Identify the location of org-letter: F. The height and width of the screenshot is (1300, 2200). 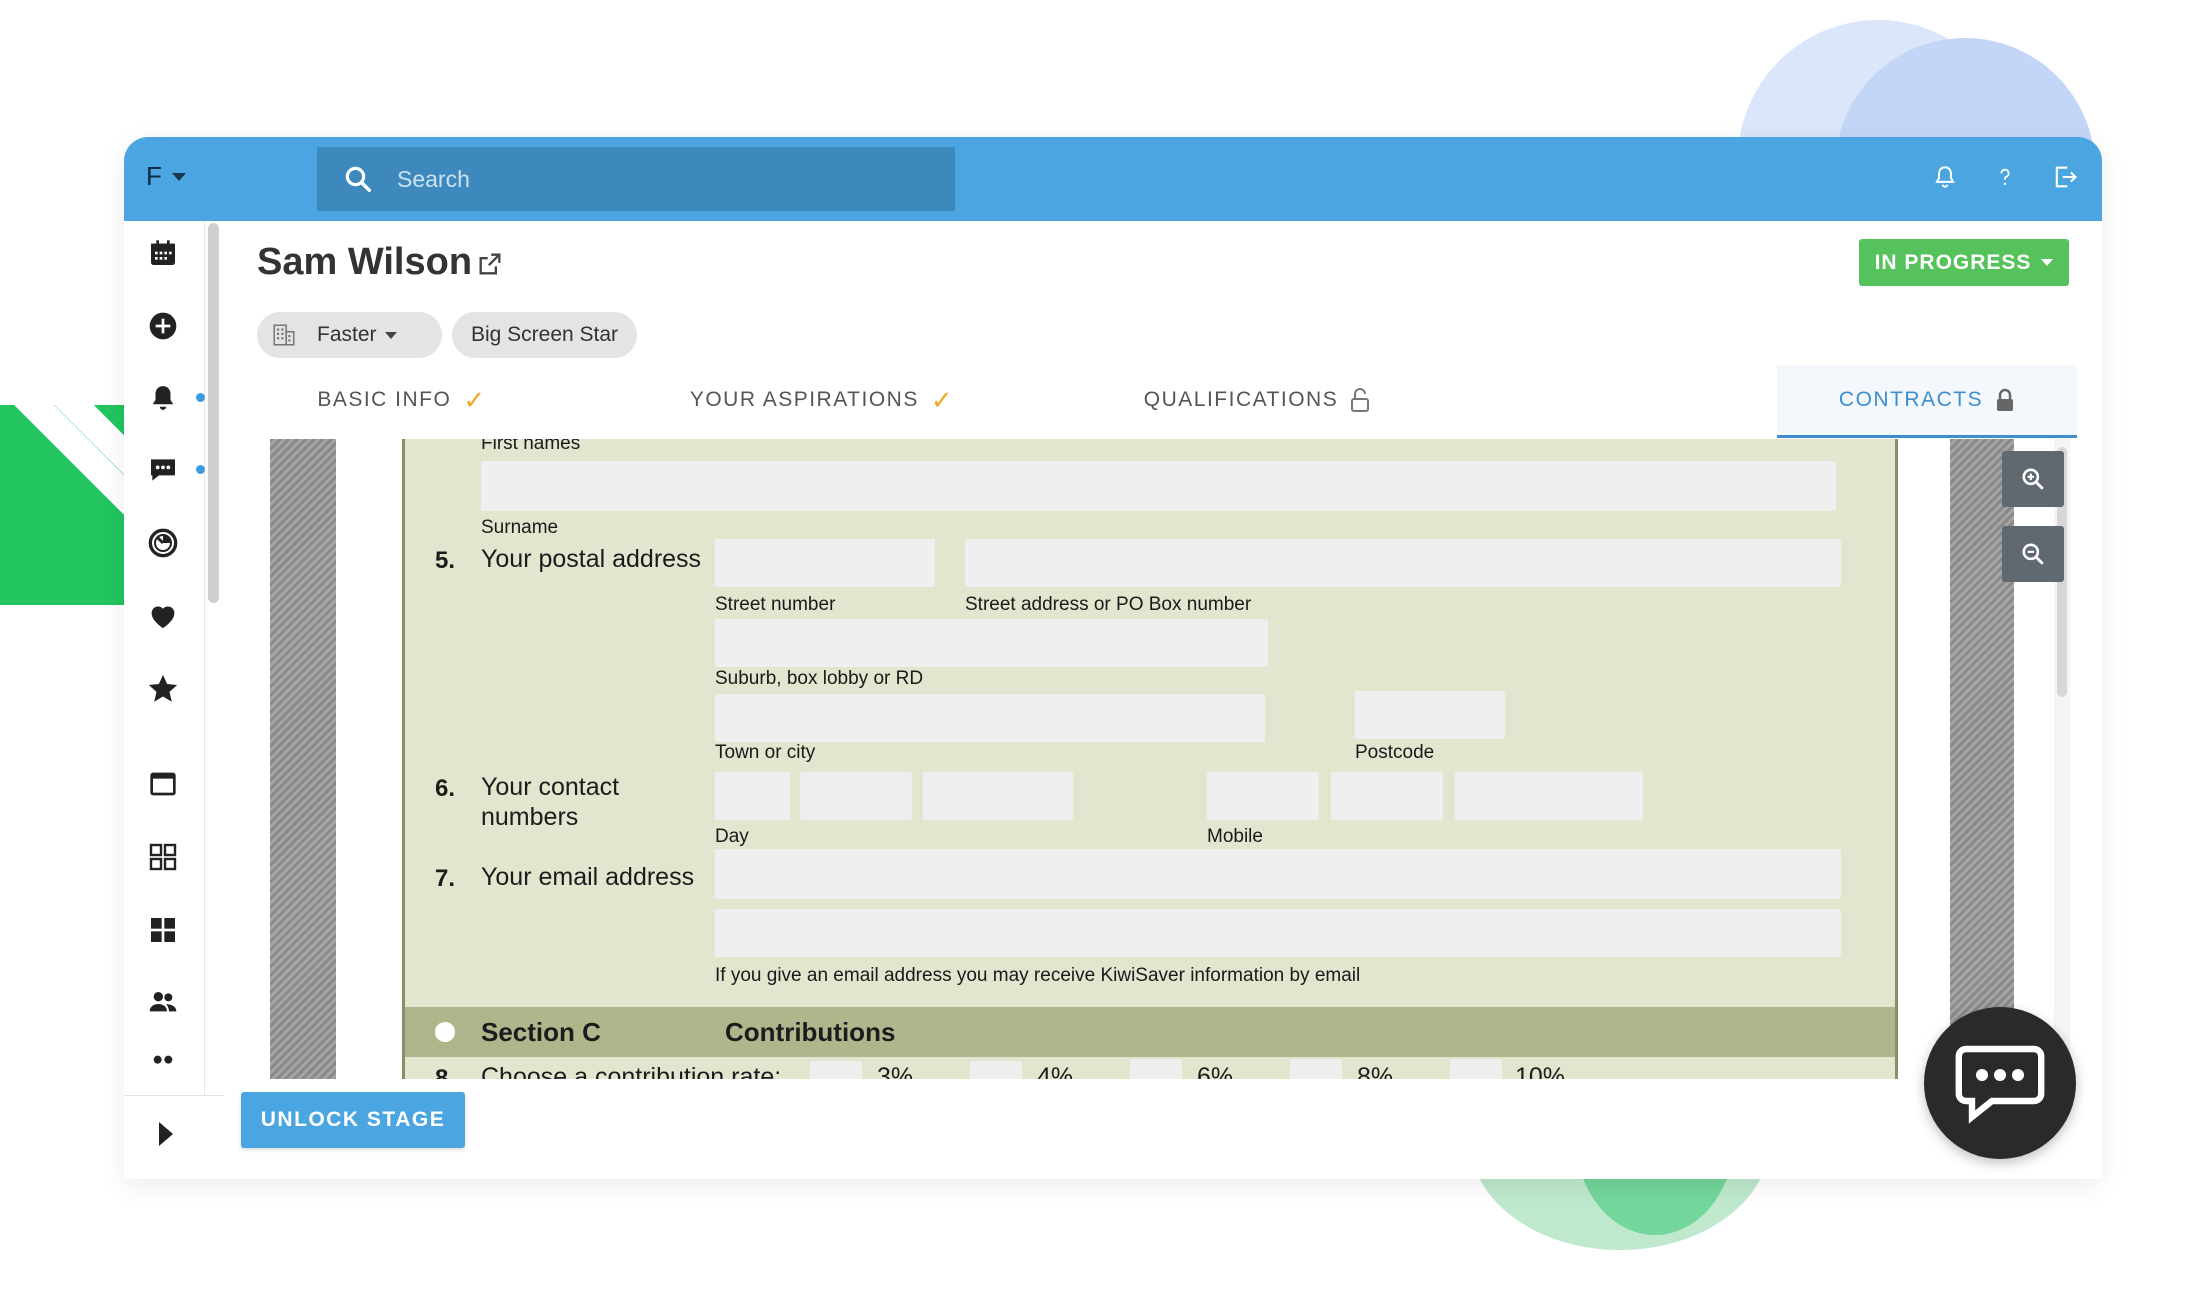
(154, 176).